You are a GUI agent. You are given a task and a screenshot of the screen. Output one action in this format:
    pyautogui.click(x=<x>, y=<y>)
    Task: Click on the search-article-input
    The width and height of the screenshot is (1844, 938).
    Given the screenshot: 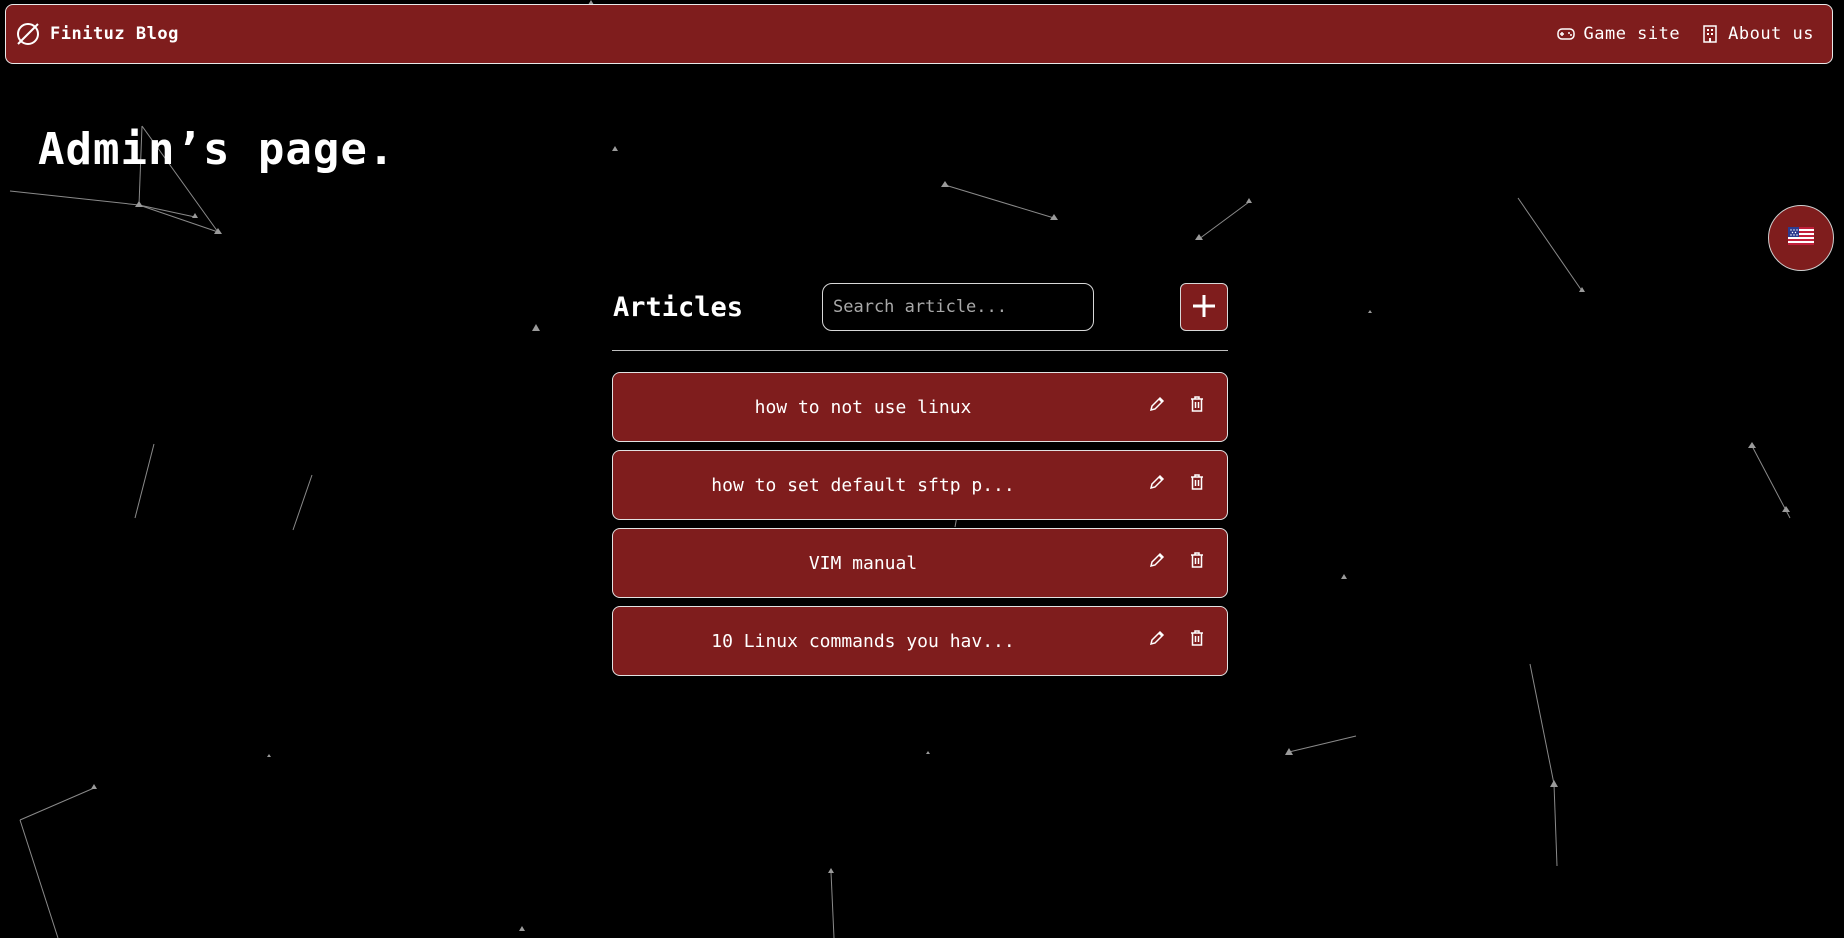 What is the action you would take?
    pyautogui.click(x=958, y=307)
    